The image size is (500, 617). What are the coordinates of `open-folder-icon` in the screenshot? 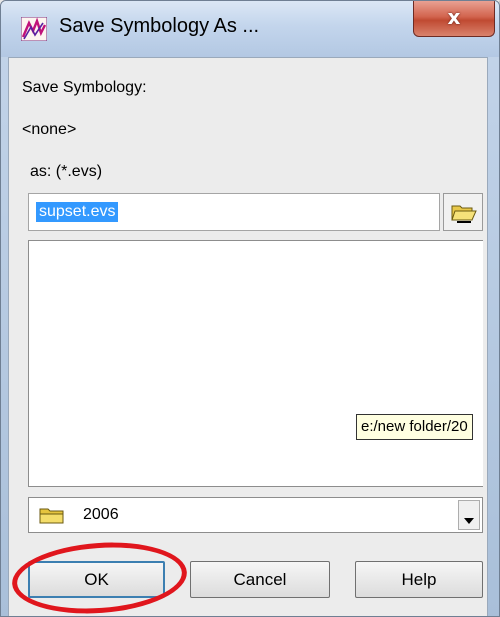 It's located at (464, 215).